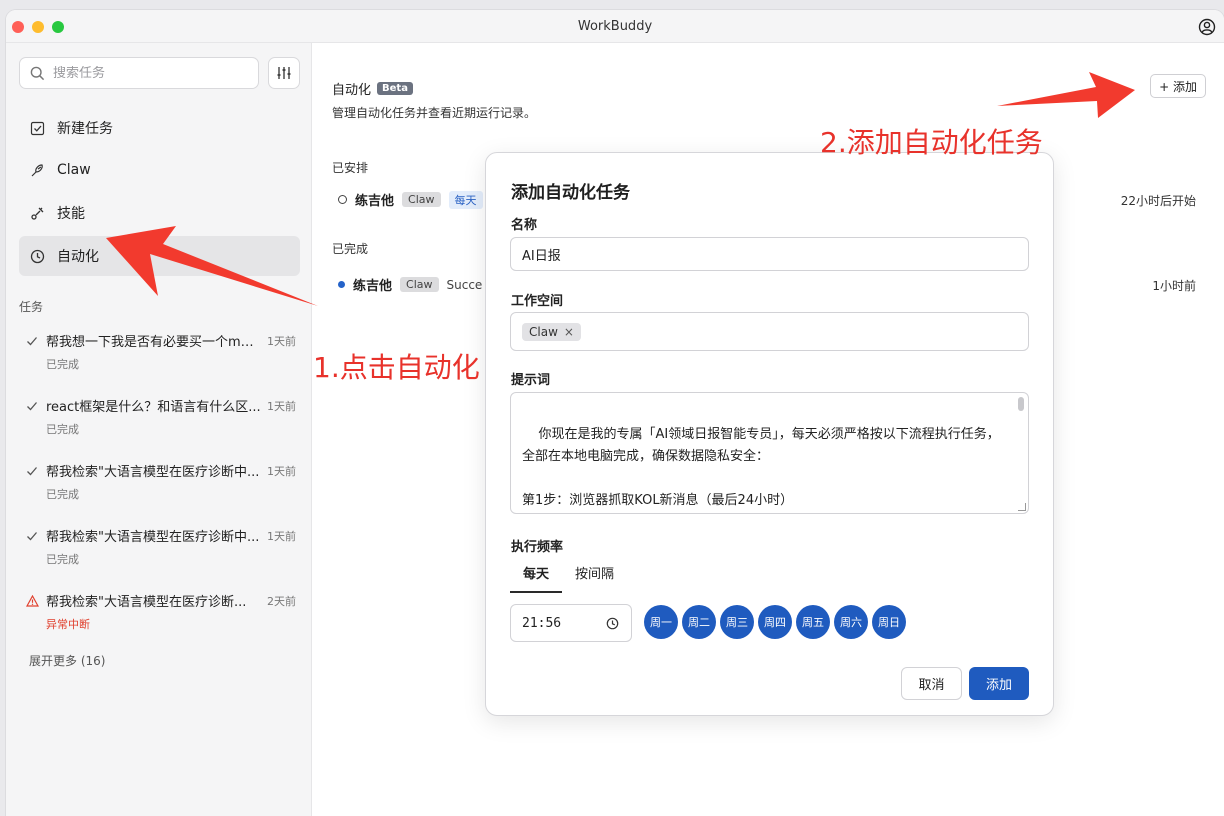 This screenshot has height=816, width=1224. I want to click on annotation-step1: 1.点击自动化, so click(396, 367).